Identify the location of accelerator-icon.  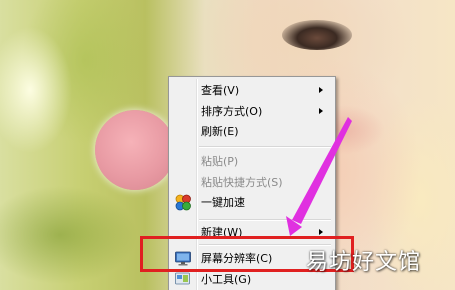
(183, 202).